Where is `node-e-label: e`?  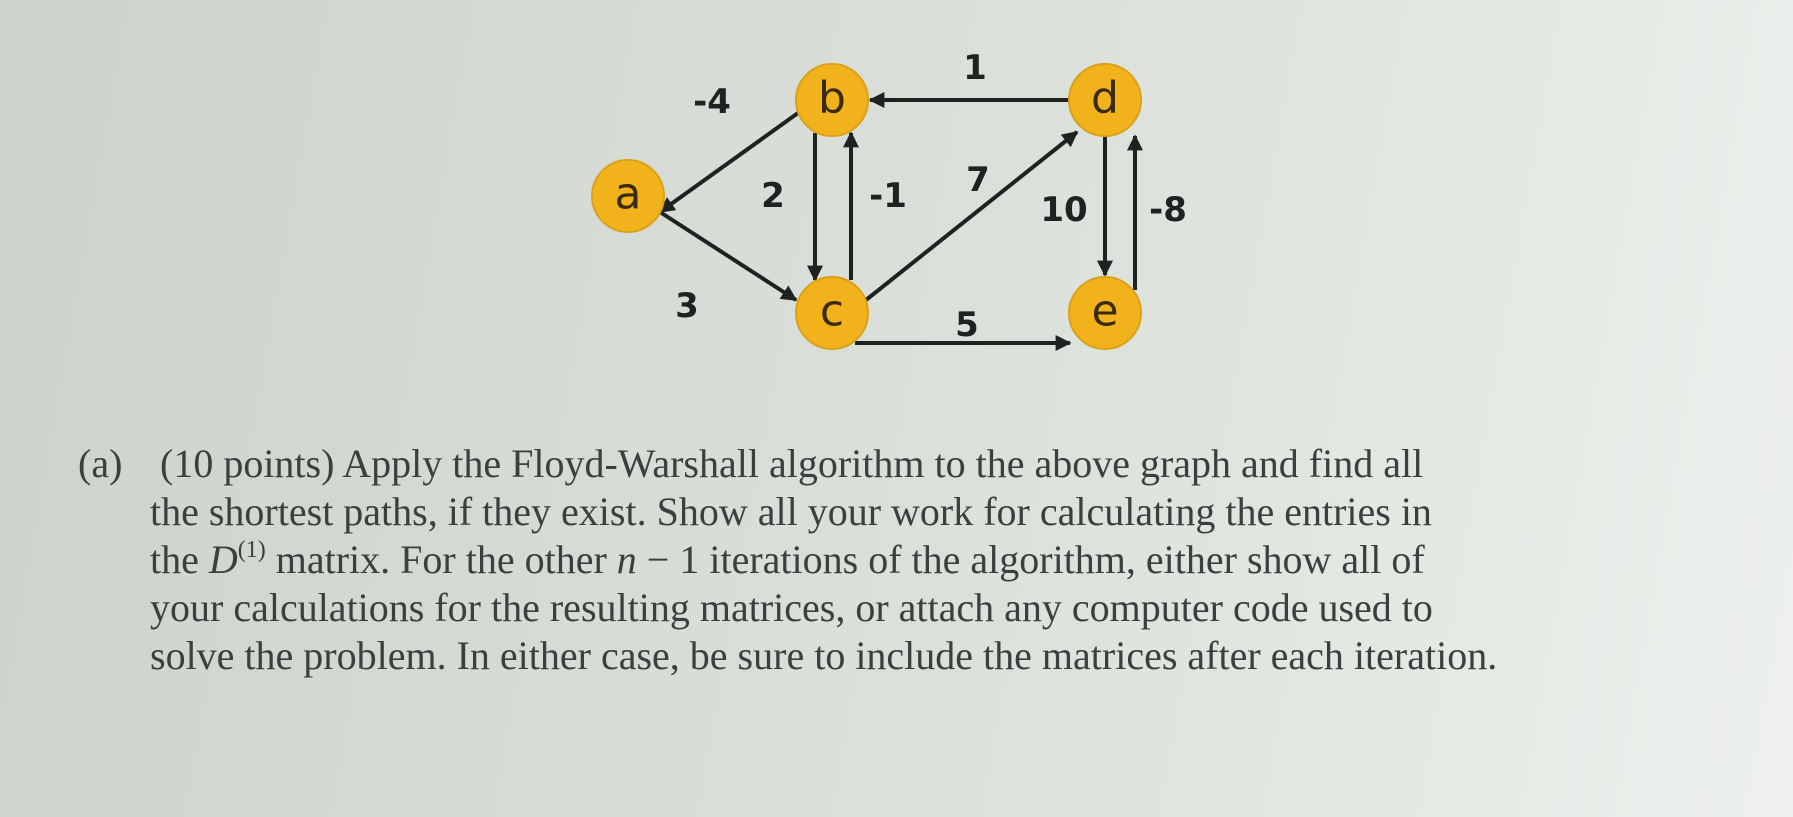 node-e-label: e is located at coordinates (1104, 311).